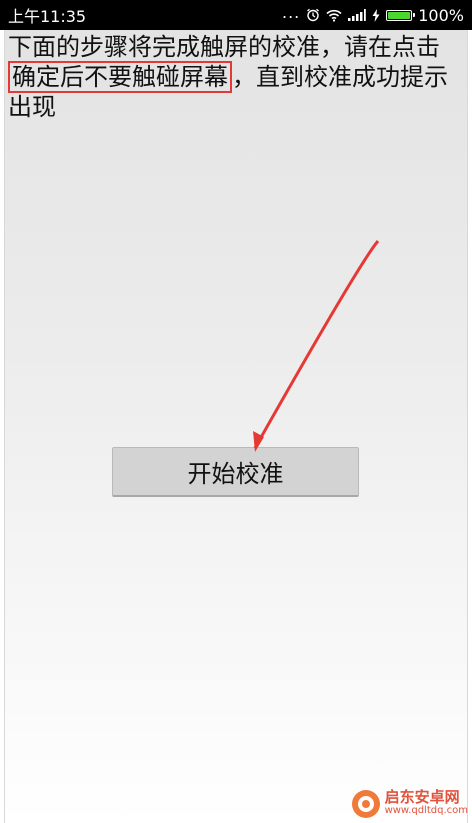 The image size is (472, 823). I want to click on watermark-title: 启东安卓网, so click(422, 797).